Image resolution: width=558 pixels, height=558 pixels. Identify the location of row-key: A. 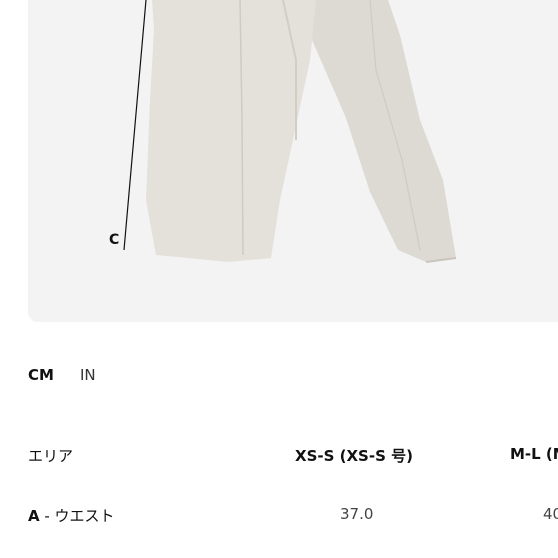
(34, 516).